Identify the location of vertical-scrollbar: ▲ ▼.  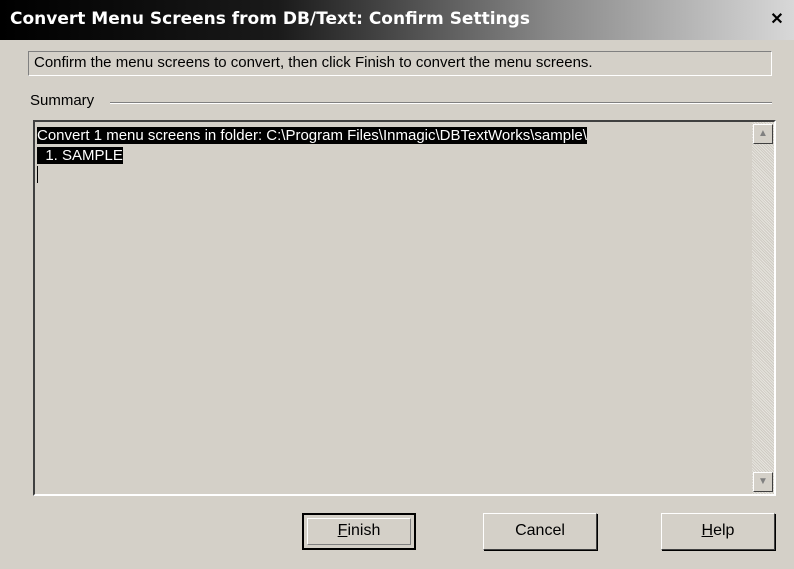
(763, 308).